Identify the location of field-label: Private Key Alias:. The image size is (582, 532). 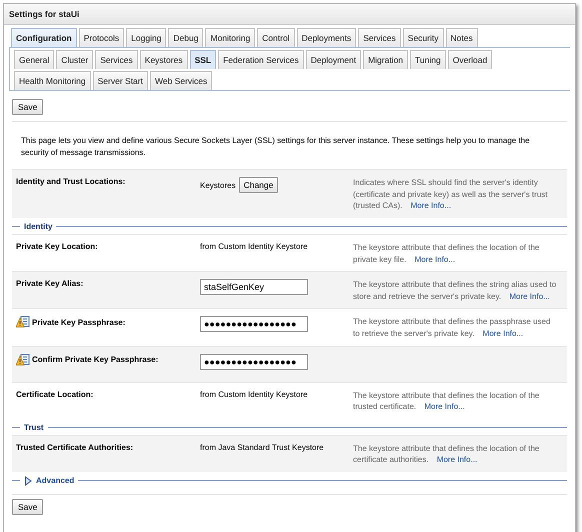
(50, 283).